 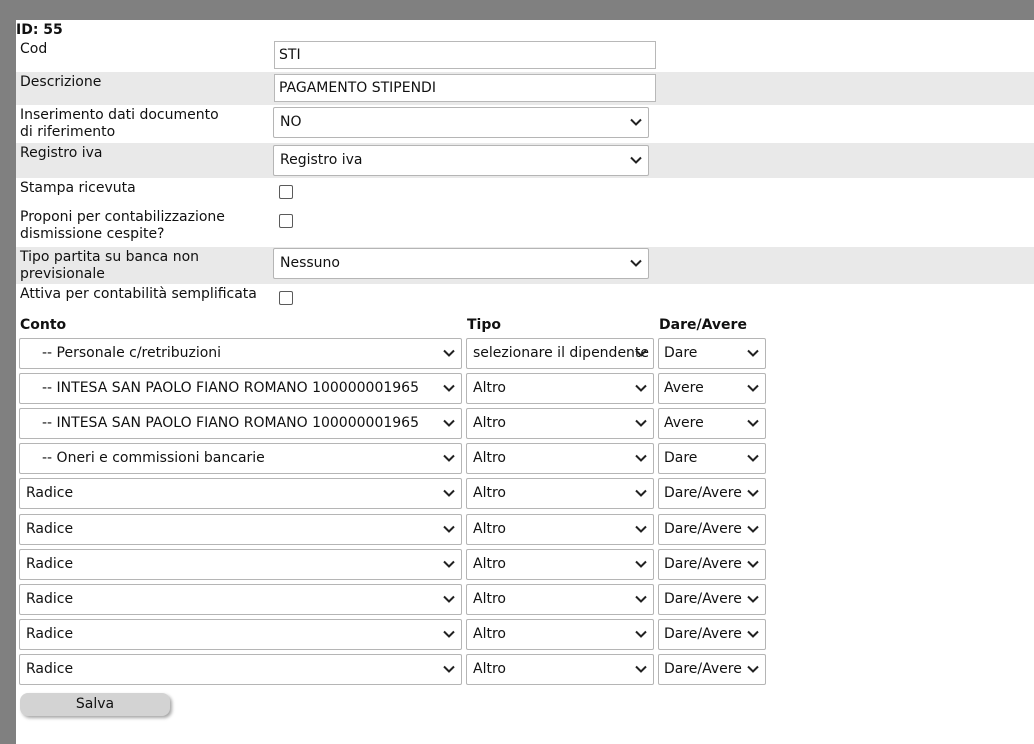 I want to click on attiva-label: Attiva per contabilità semplificata, so click(x=138, y=294).